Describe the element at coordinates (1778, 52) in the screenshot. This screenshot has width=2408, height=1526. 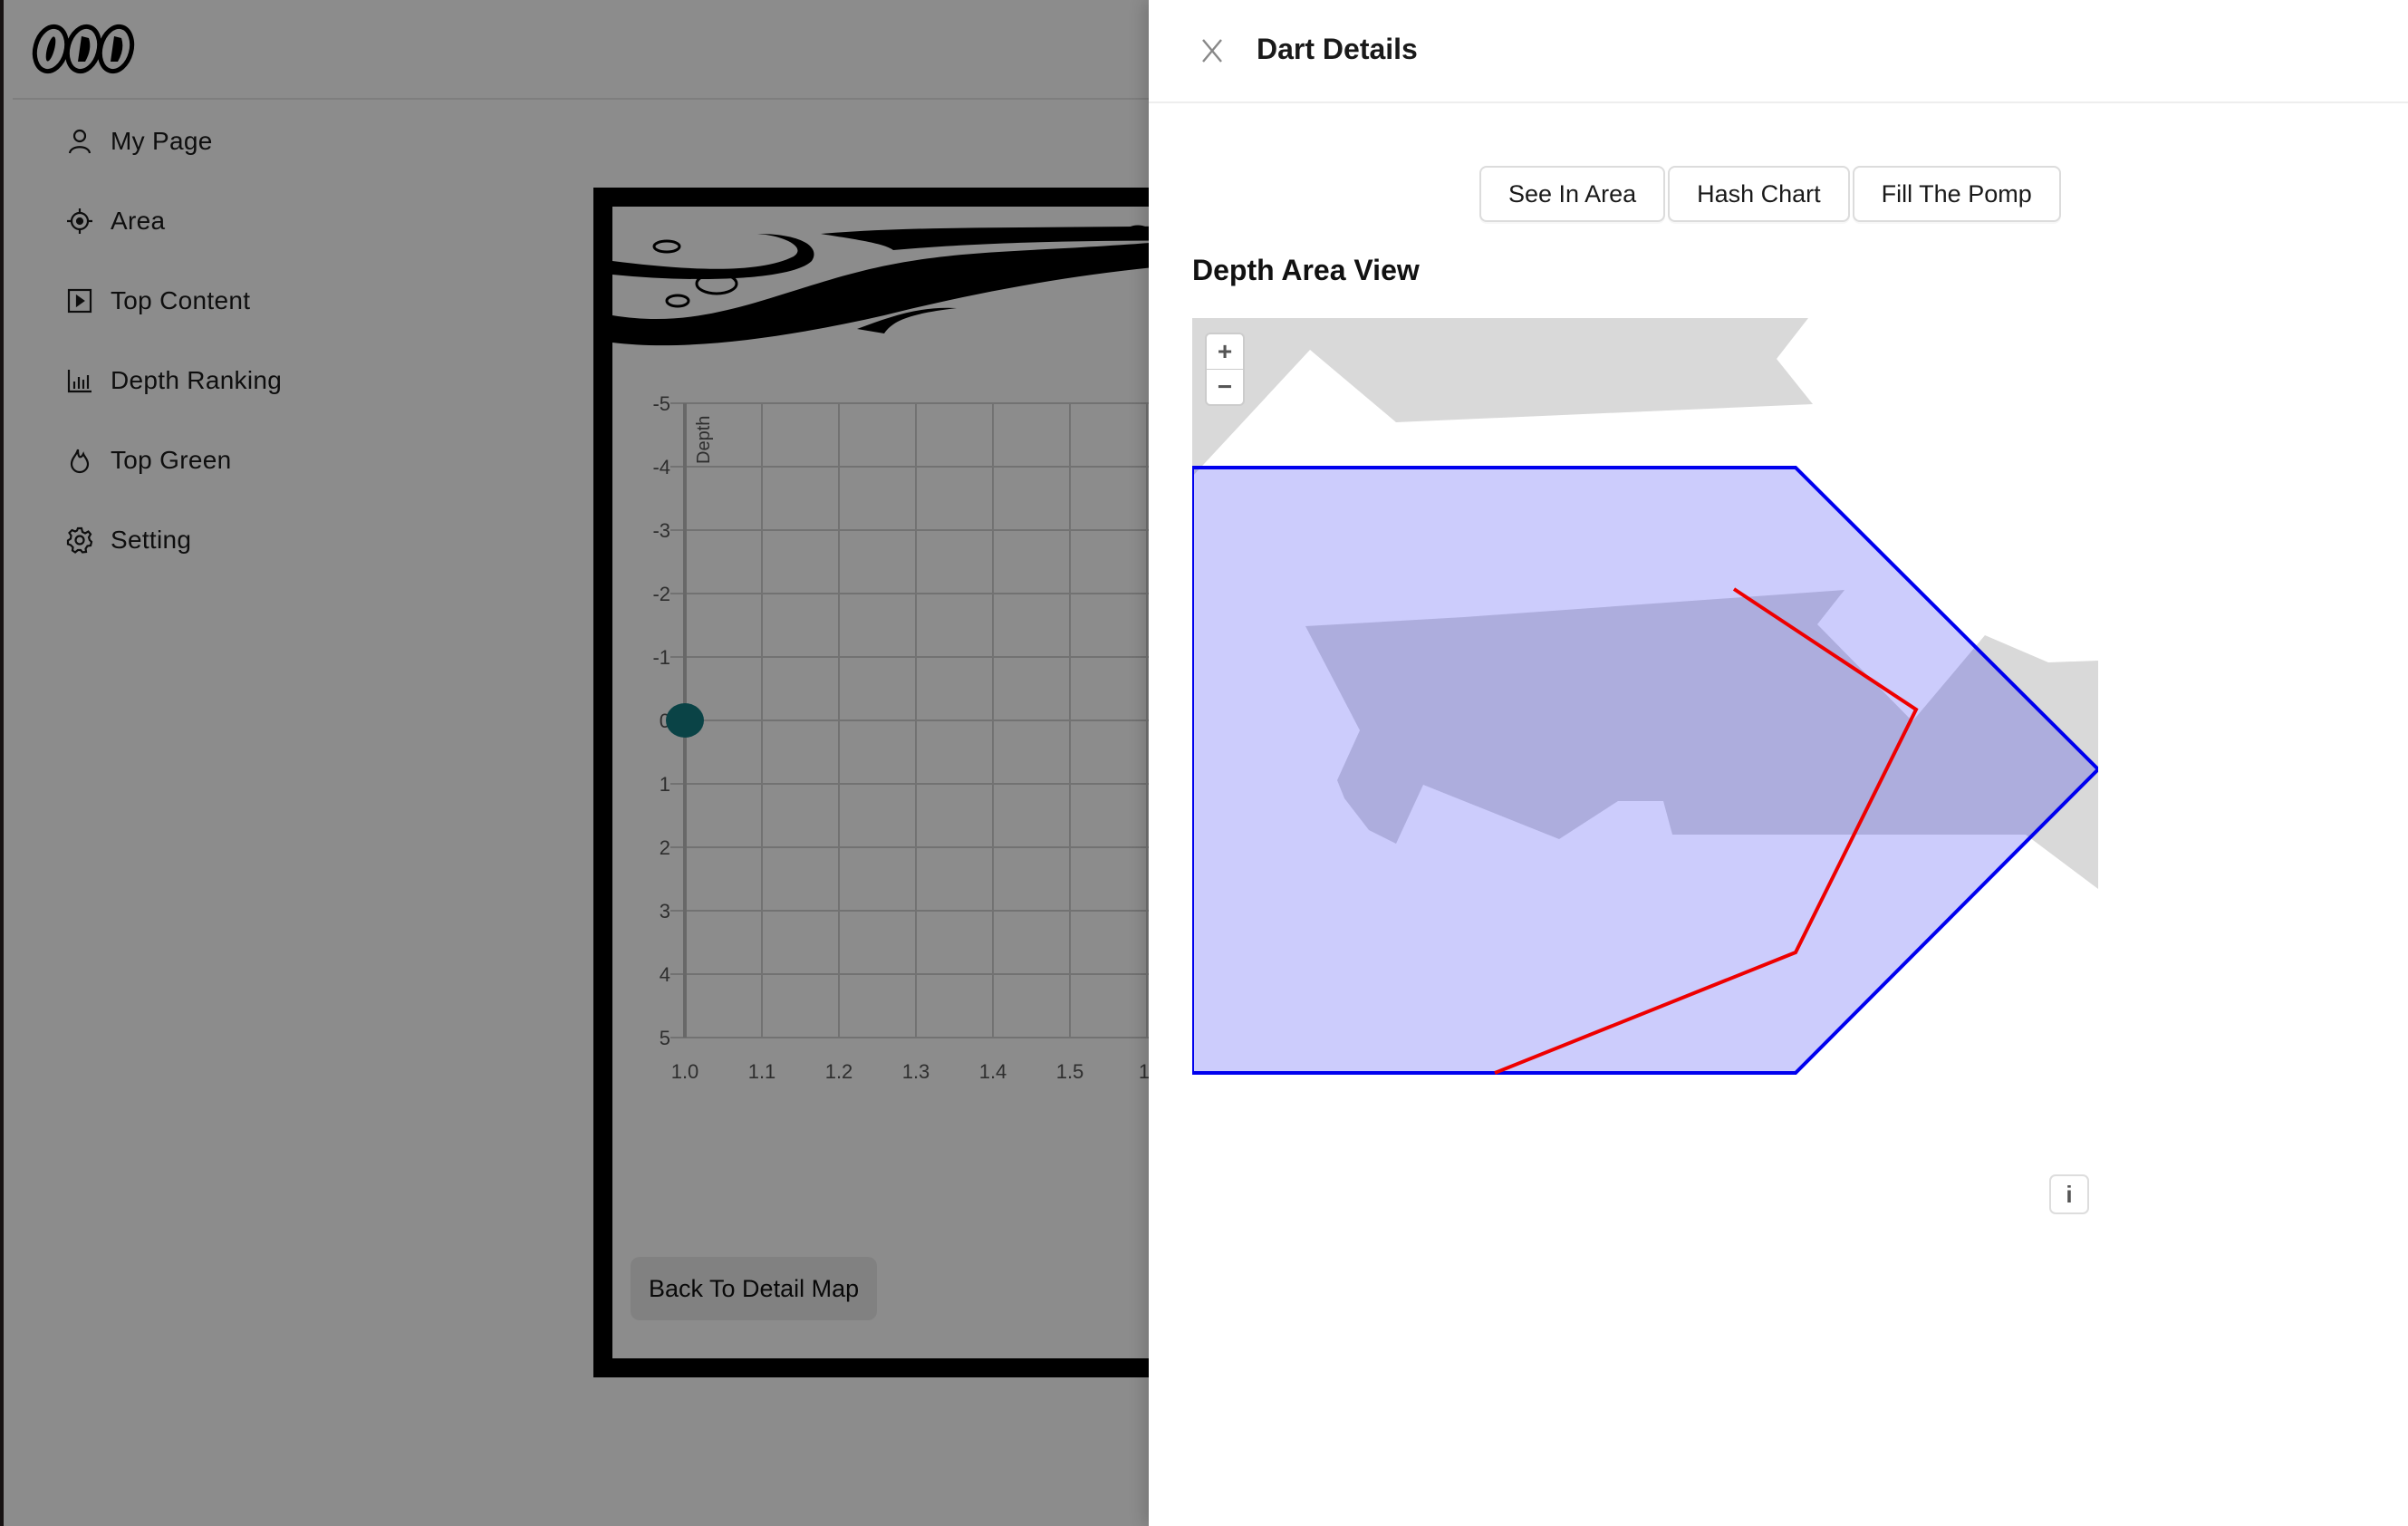
I see `drawer-header: Dart Details` at that location.